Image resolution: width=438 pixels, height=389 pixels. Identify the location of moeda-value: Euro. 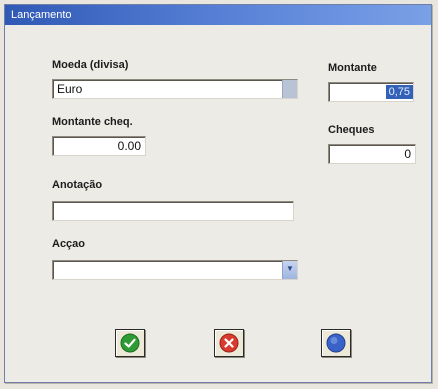
(70, 89).